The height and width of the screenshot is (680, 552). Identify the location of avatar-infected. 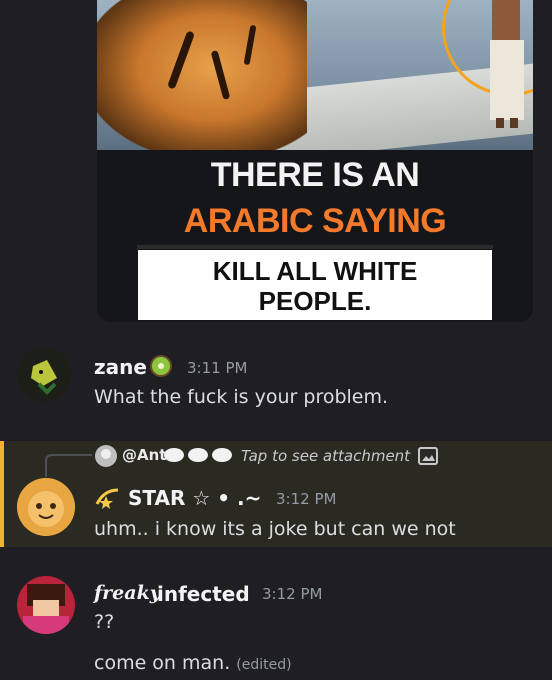
(46, 605).